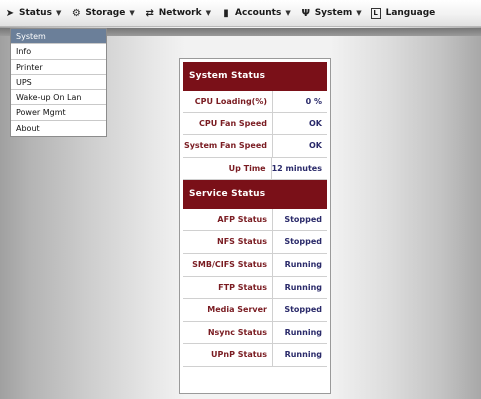 Image resolution: width=481 pixels, height=399 pixels. Describe the element at coordinates (58, 113) in the screenshot. I see `dropdown-item-power-mgmt: Power Mgmt` at that location.